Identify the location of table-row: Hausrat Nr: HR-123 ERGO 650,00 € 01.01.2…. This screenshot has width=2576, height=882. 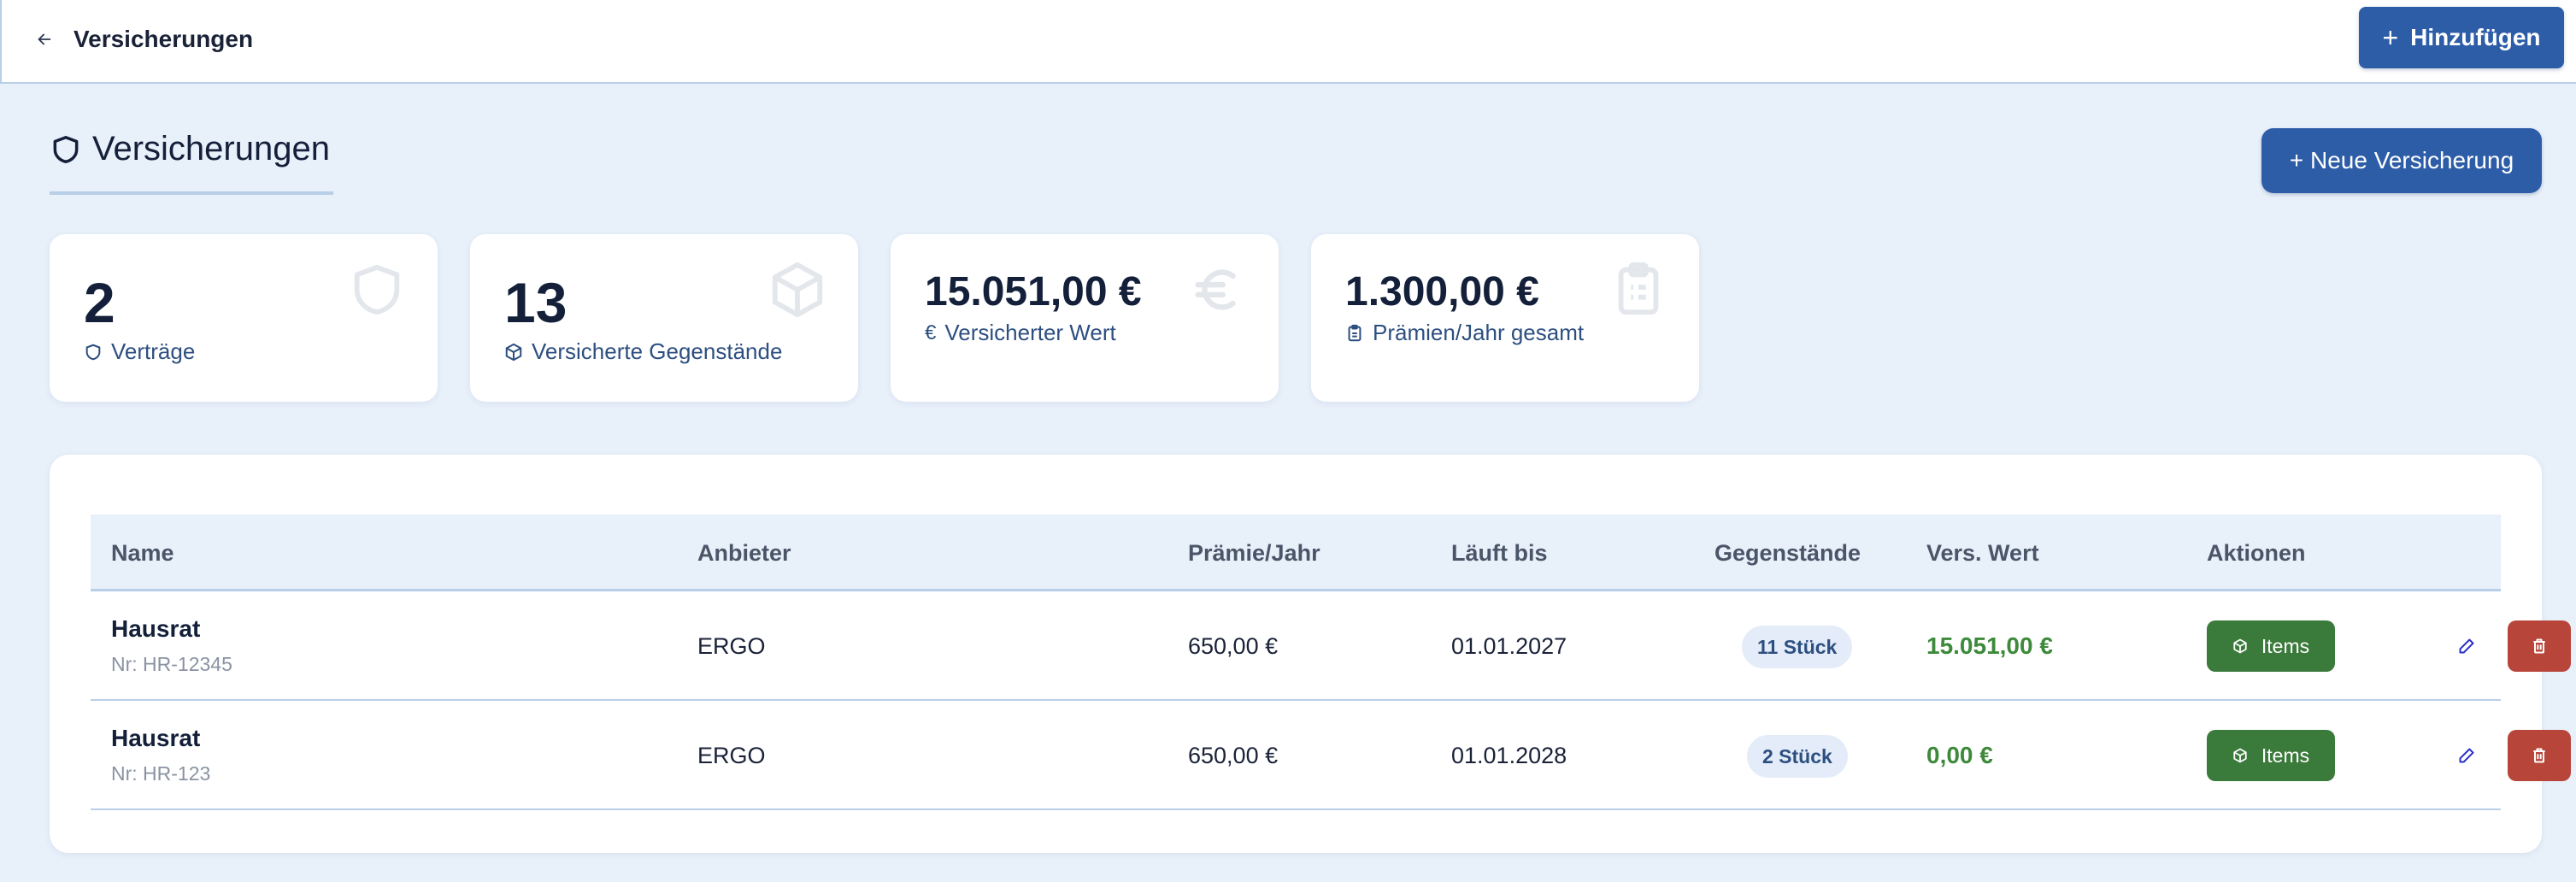
(1331, 755).